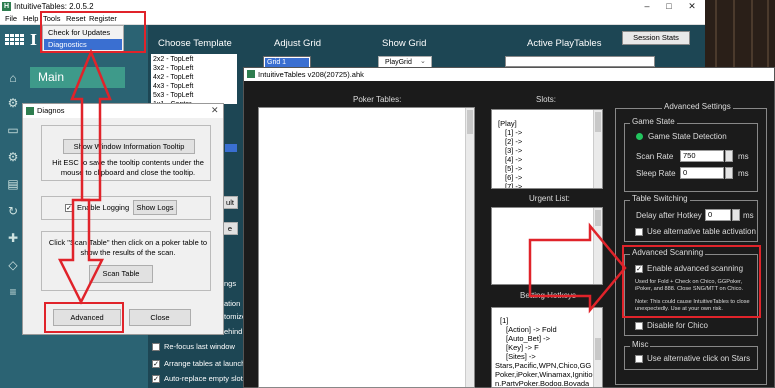  What do you see at coordinates (81, 251) in the screenshot?
I see `down-arrow` at bounding box center [81, 251].